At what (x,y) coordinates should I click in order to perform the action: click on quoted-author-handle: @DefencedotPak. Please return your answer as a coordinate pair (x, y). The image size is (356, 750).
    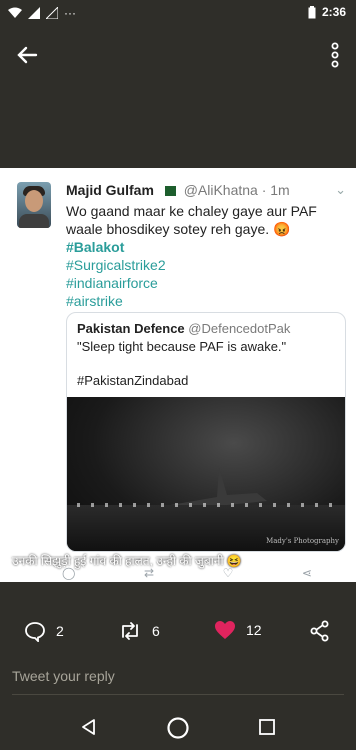
    Looking at the image, I should click on (239, 328).